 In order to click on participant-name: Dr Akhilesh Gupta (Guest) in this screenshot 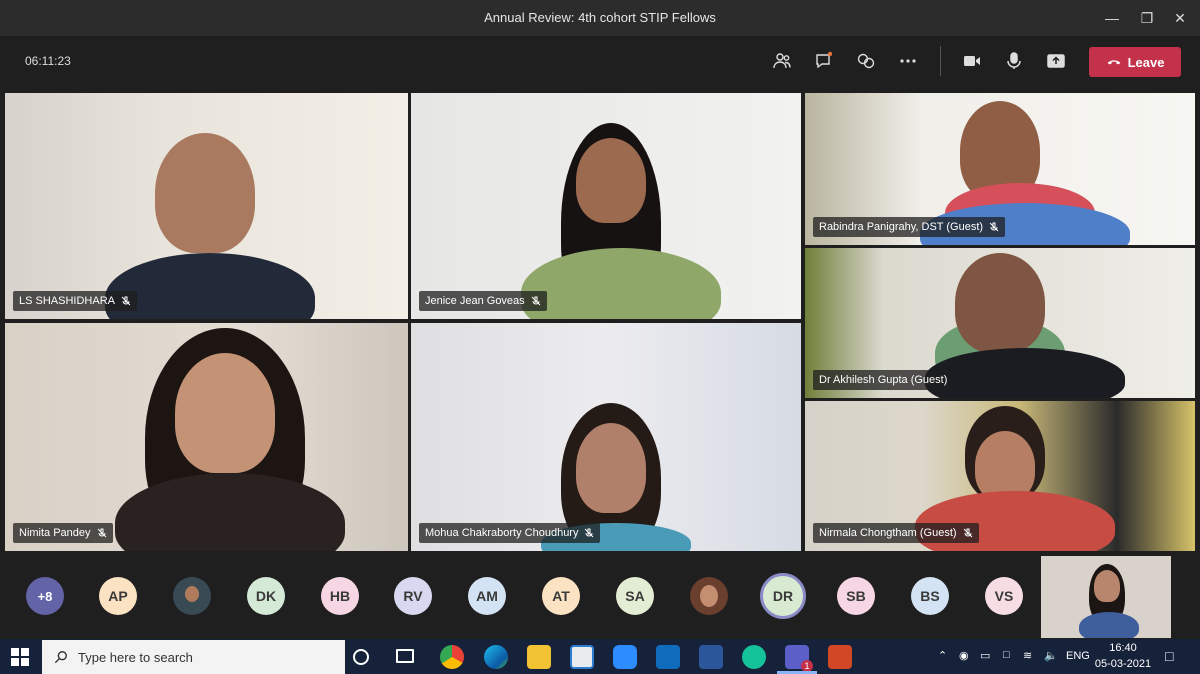, I will do `click(883, 380)`.